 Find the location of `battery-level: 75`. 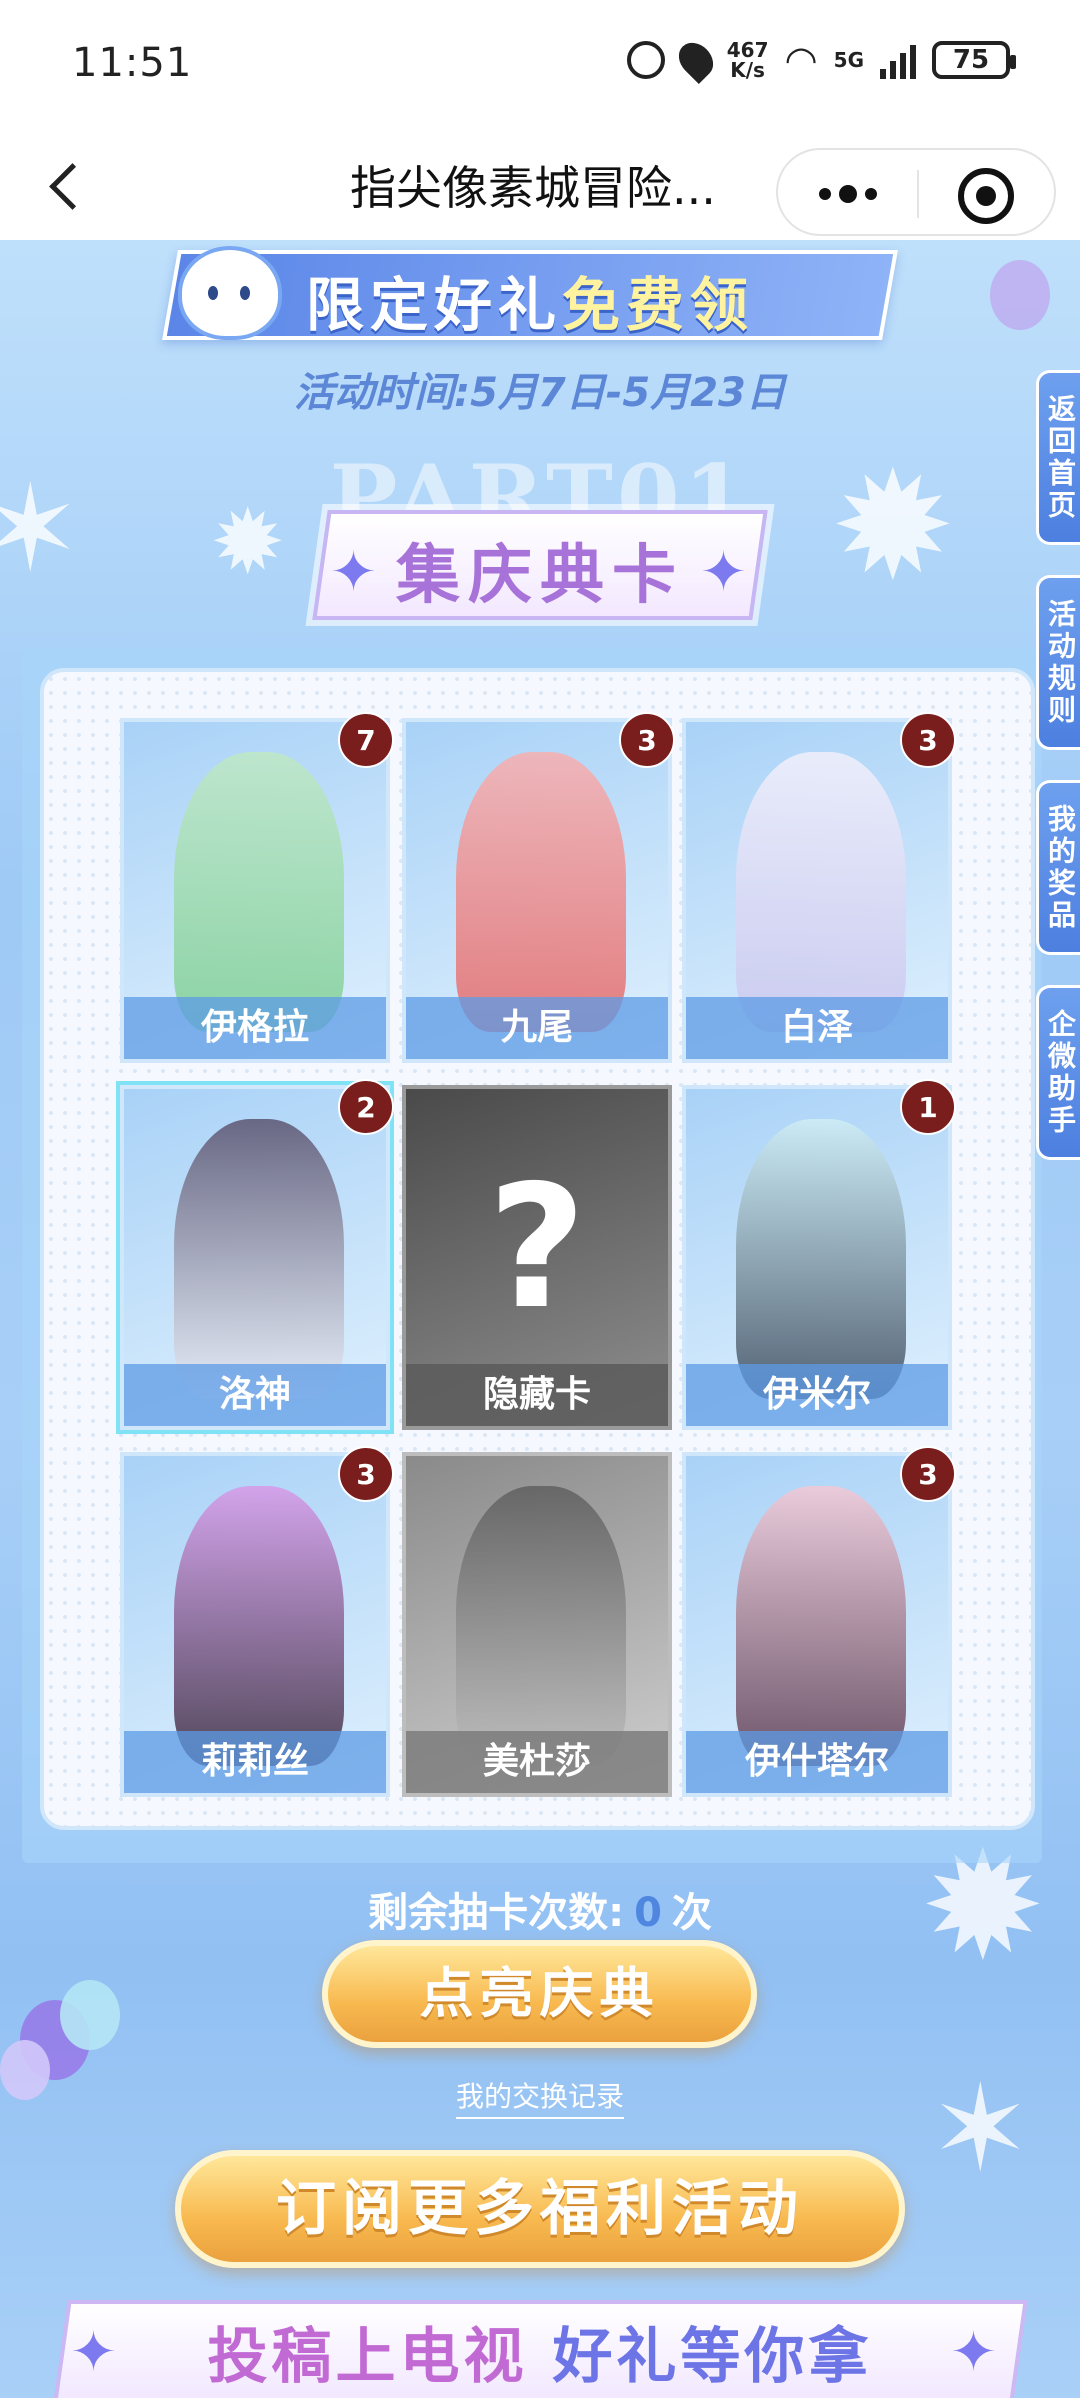

battery-level: 75 is located at coordinates (971, 60).